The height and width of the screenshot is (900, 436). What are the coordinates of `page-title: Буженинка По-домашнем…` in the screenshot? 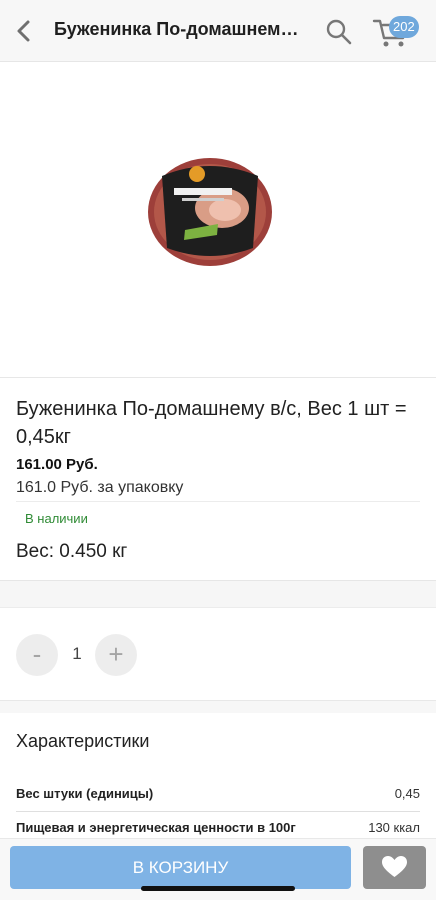 It's located at (176, 29).